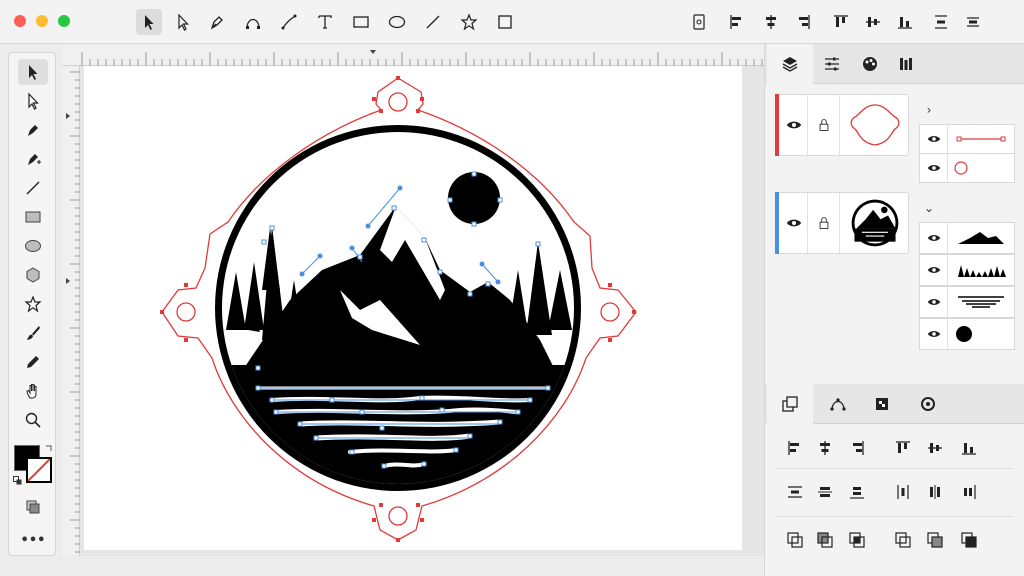 The width and height of the screenshot is (1024, 576). I want to click on toolbox-line-button, so click(33, 188).